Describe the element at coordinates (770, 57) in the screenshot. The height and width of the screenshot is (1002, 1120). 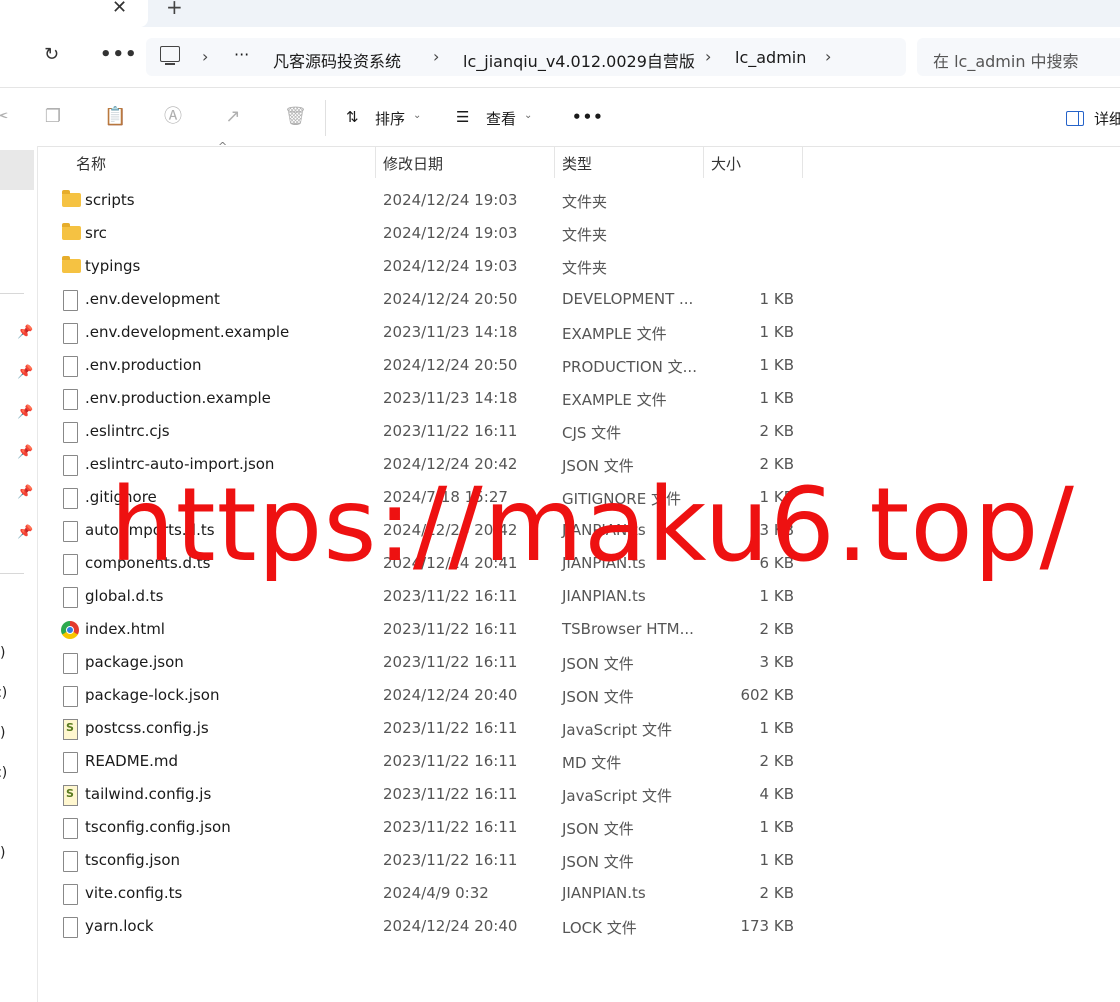
I see `breadcrumb-item-3: lc_admin` at that location.